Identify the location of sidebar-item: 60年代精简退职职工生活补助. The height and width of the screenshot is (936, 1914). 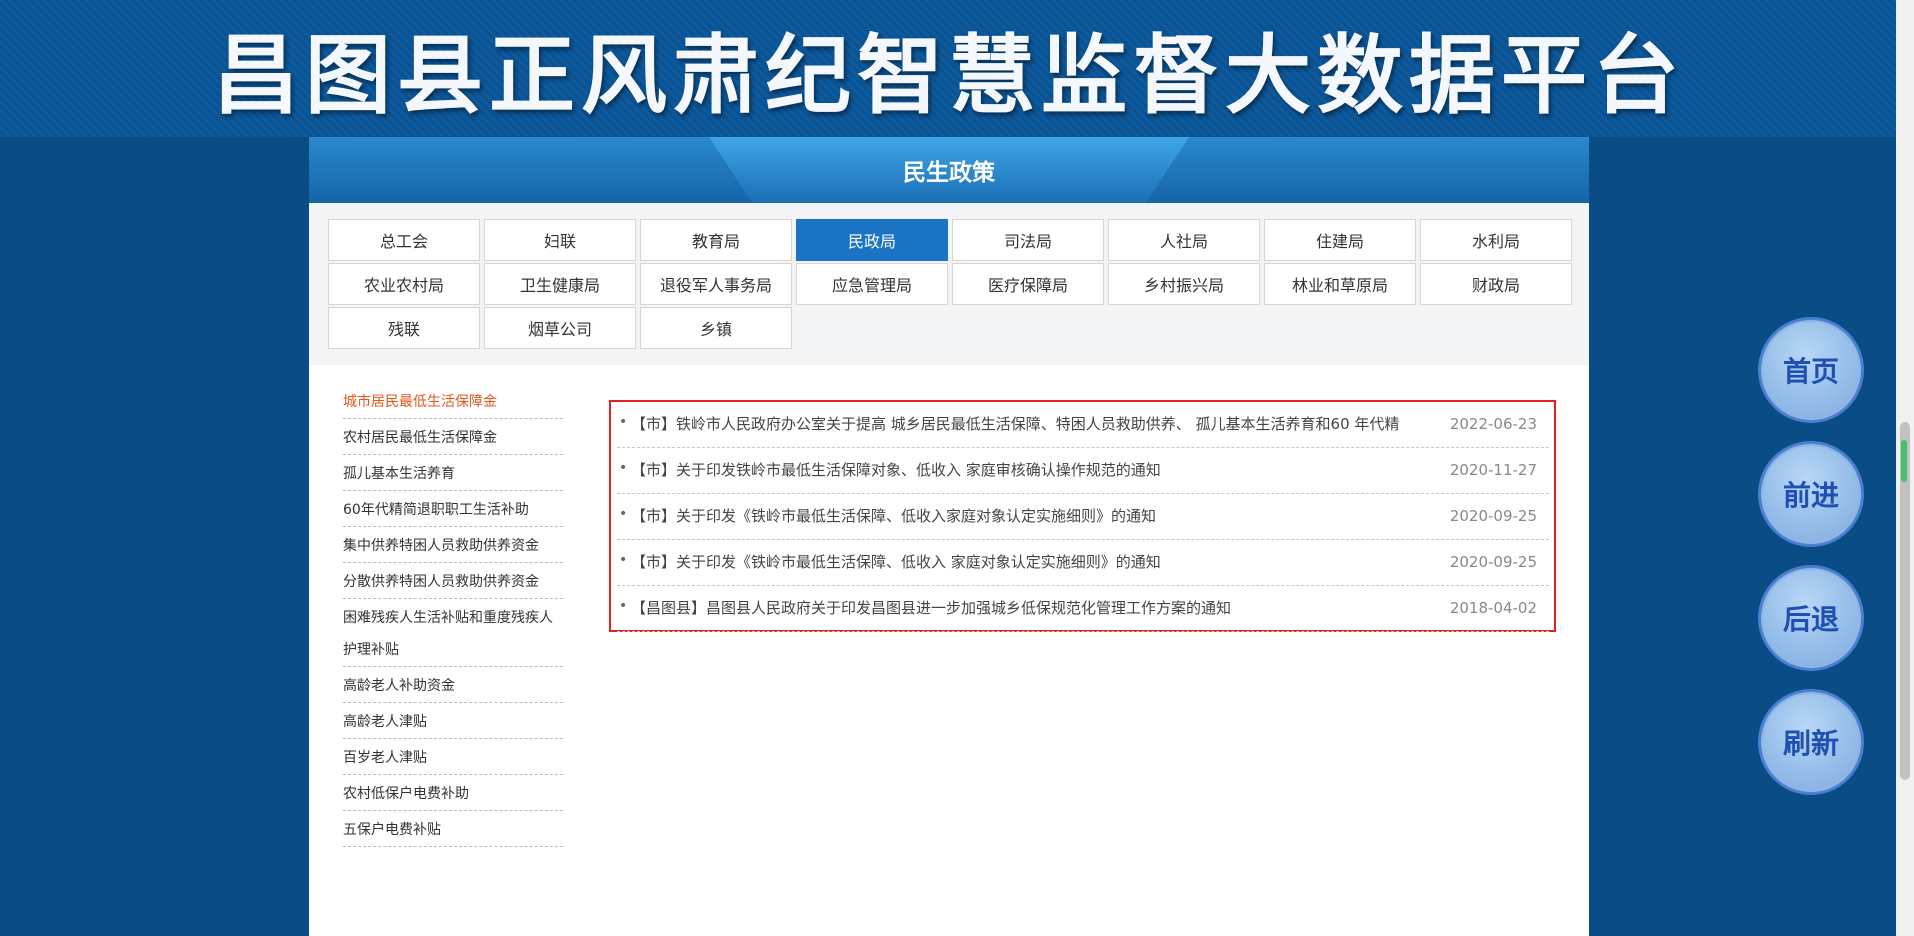
(453, 509).